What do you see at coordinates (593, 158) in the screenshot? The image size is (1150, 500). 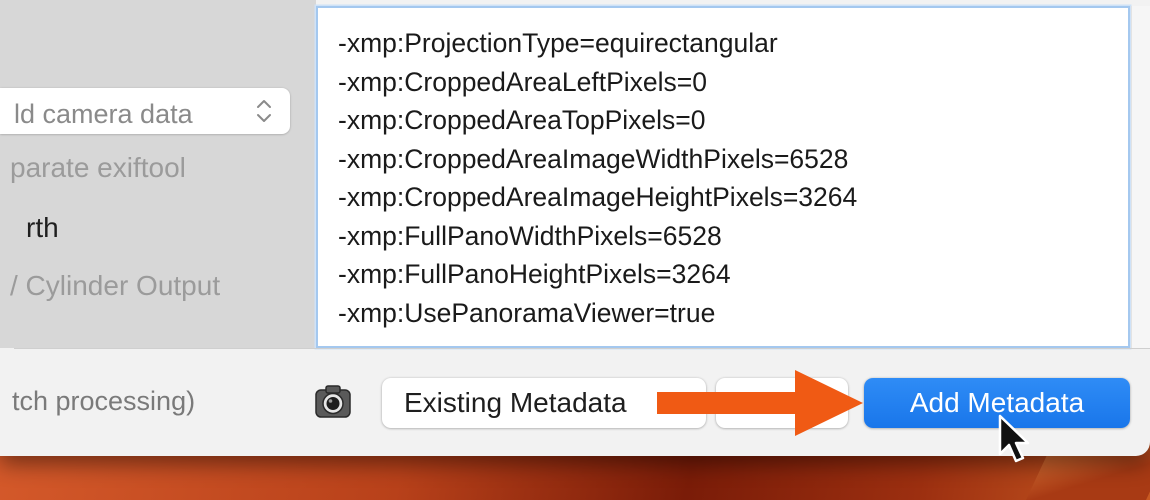 I see `metadata-line: -xmp:CroppedAreaImageWidthPixels=6528` at bounding box center [593, 158].